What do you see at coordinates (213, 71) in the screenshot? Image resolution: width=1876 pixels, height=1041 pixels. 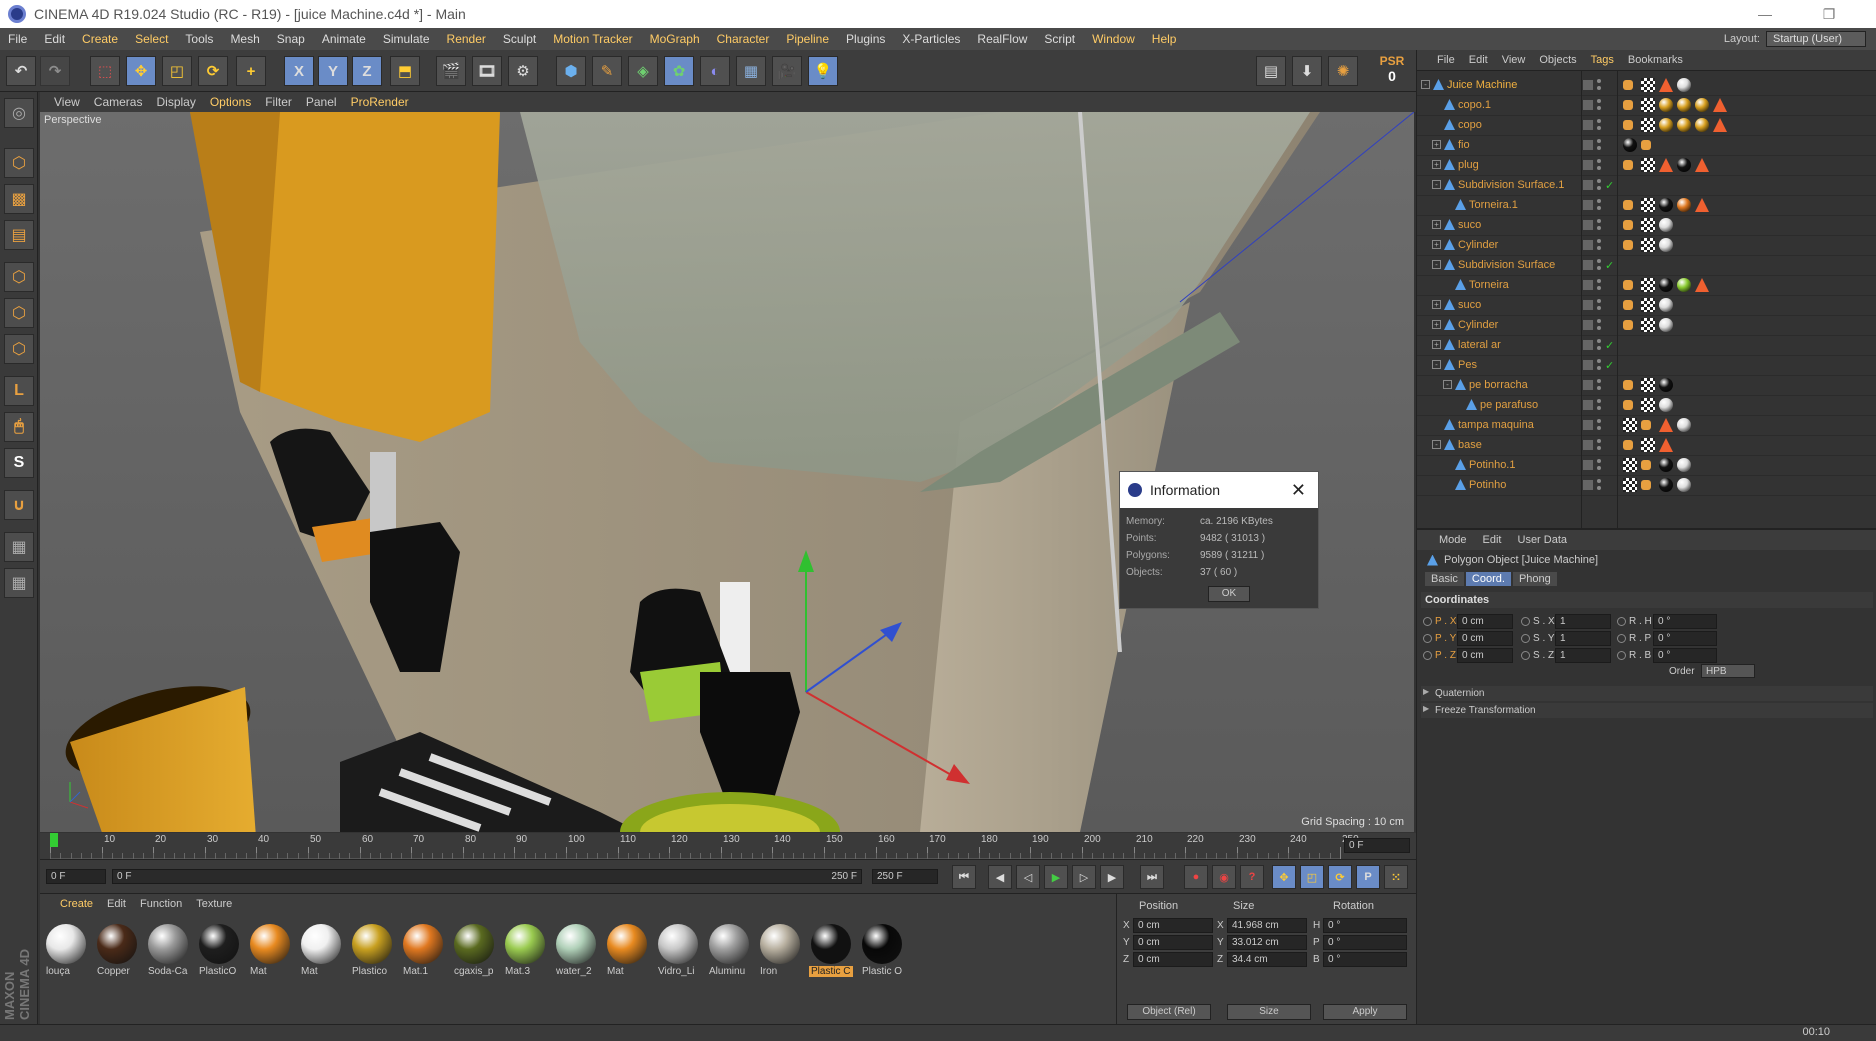 I see `rotate-tool-icon: ⟳` at bounding box center [213, 71].